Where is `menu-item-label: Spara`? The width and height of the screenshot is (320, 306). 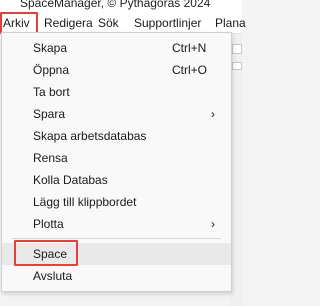 menu-item-label: Spara is located at coordinates (49, 114).